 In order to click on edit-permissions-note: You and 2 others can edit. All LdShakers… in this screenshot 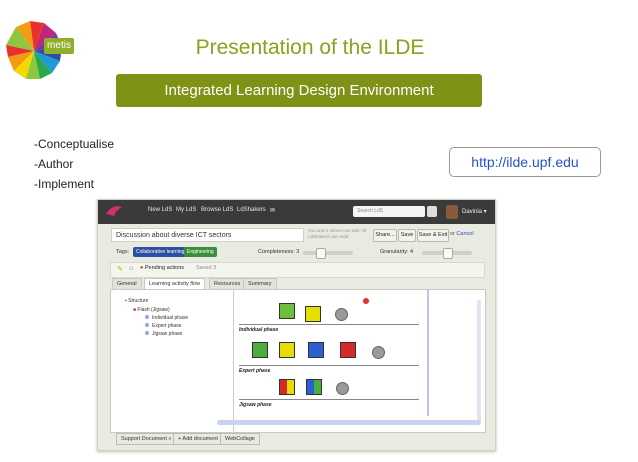, I will do `click(337, 233)`.